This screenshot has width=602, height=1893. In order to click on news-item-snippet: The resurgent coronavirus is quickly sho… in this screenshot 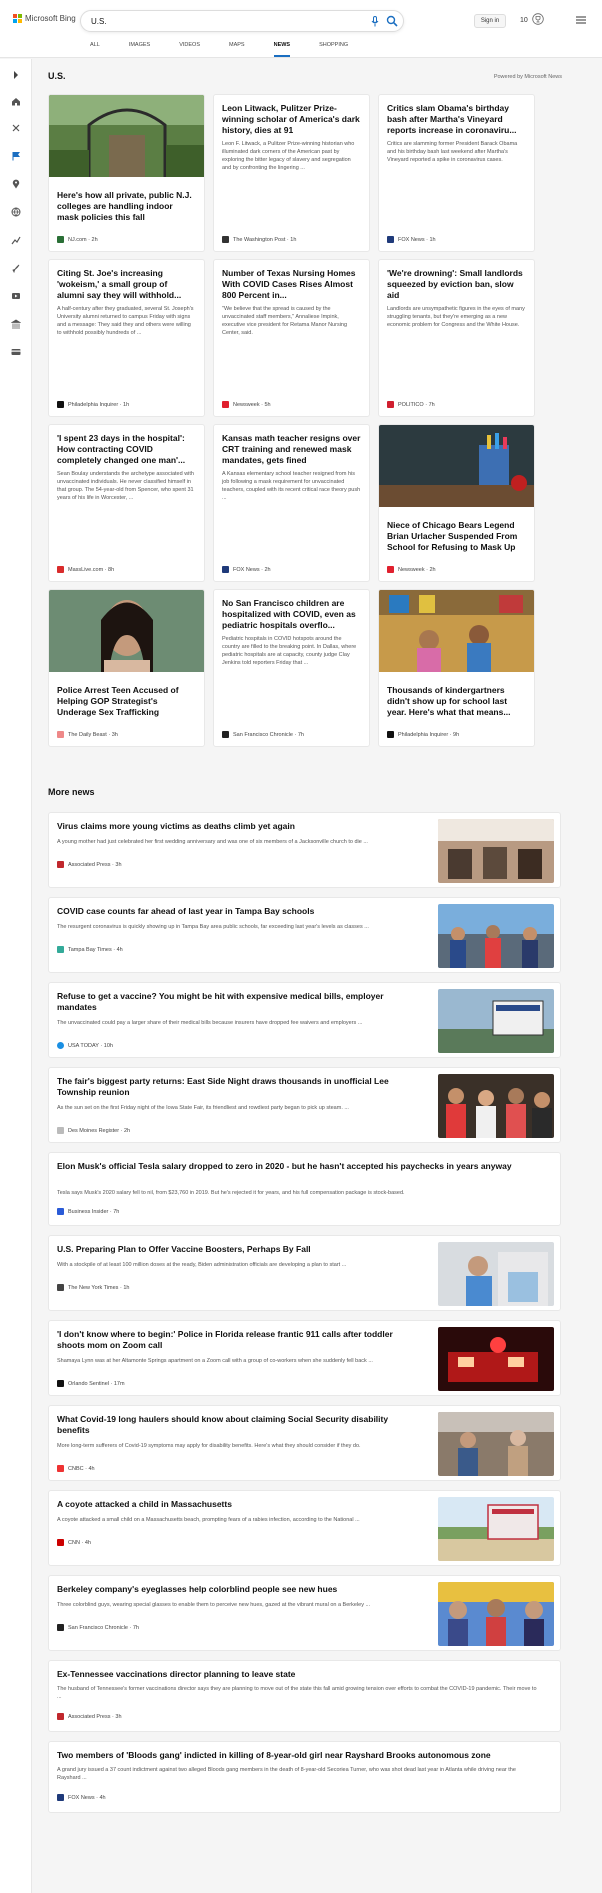, I will do `click(213, 927)`.